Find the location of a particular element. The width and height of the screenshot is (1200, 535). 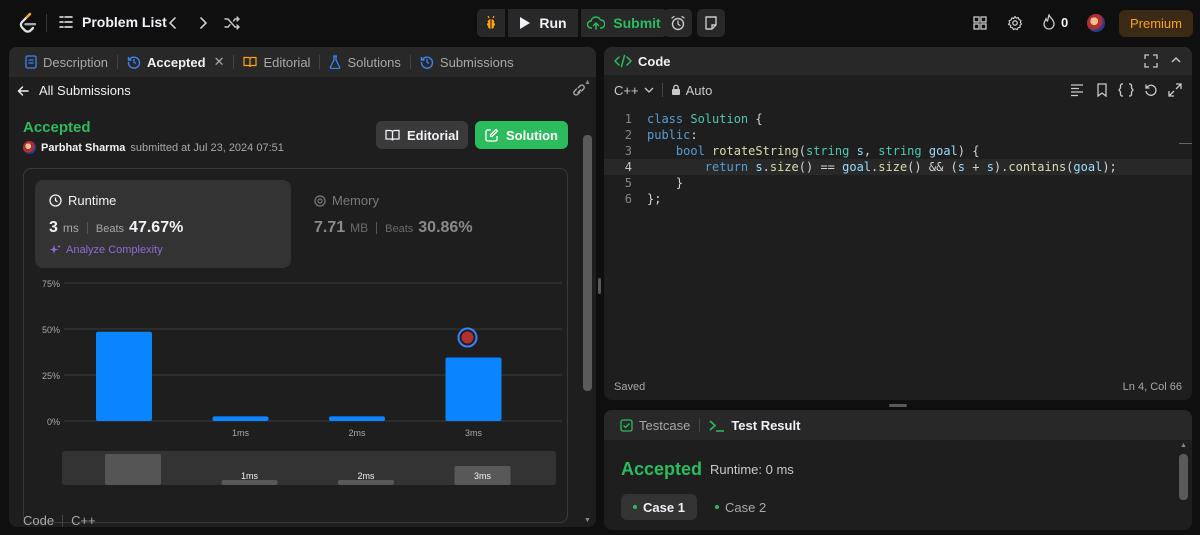

editorial-button: Editorial is located at coordinates (422, 135).